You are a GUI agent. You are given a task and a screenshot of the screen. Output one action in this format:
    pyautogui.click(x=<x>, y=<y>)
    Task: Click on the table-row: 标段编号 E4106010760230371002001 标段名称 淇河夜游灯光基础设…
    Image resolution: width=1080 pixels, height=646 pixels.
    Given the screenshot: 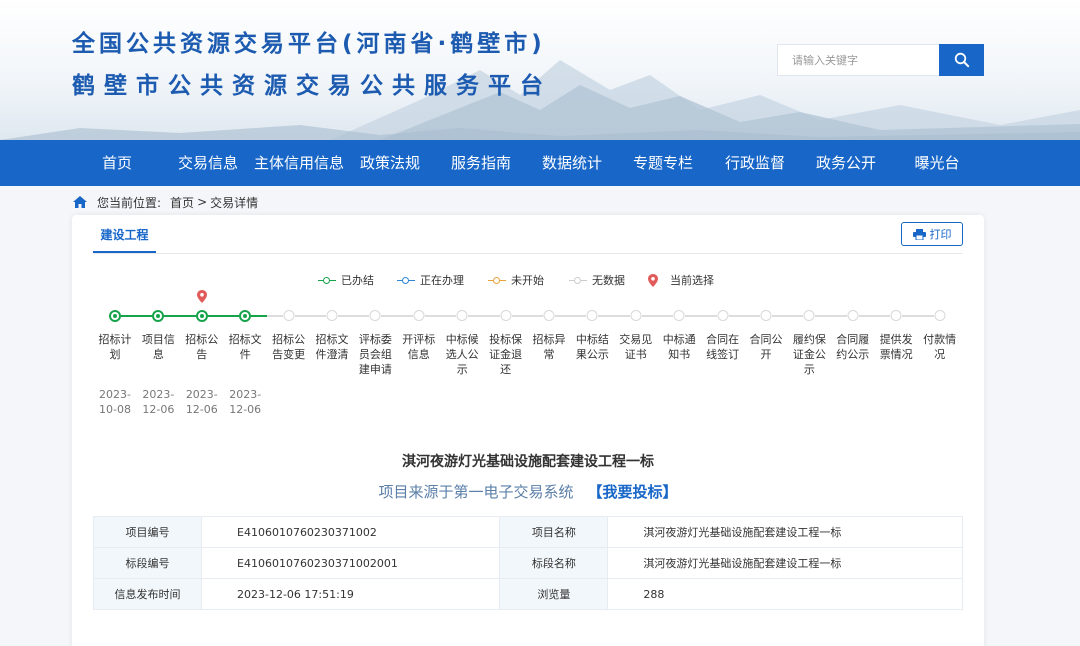 What is the action you would take?
    pyautogui.click(x=528, y=563)
    